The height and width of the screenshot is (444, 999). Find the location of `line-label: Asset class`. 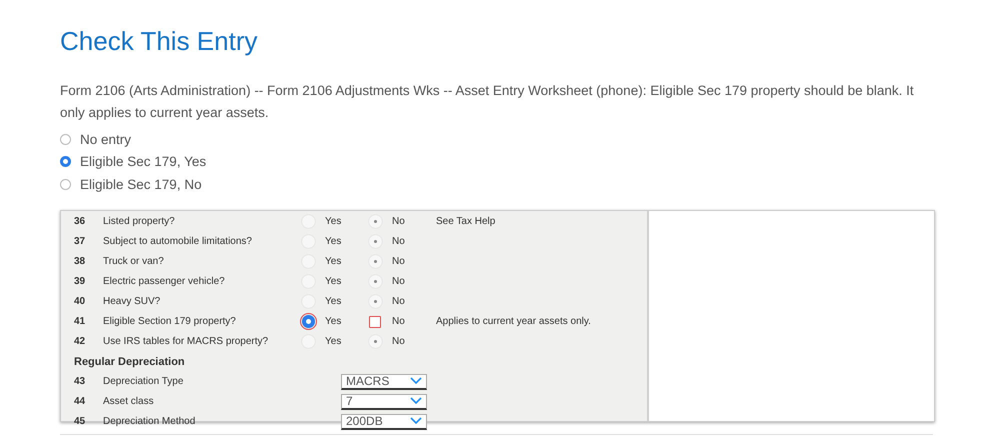

line-label: Asset class is located at coordinates (129, 401).